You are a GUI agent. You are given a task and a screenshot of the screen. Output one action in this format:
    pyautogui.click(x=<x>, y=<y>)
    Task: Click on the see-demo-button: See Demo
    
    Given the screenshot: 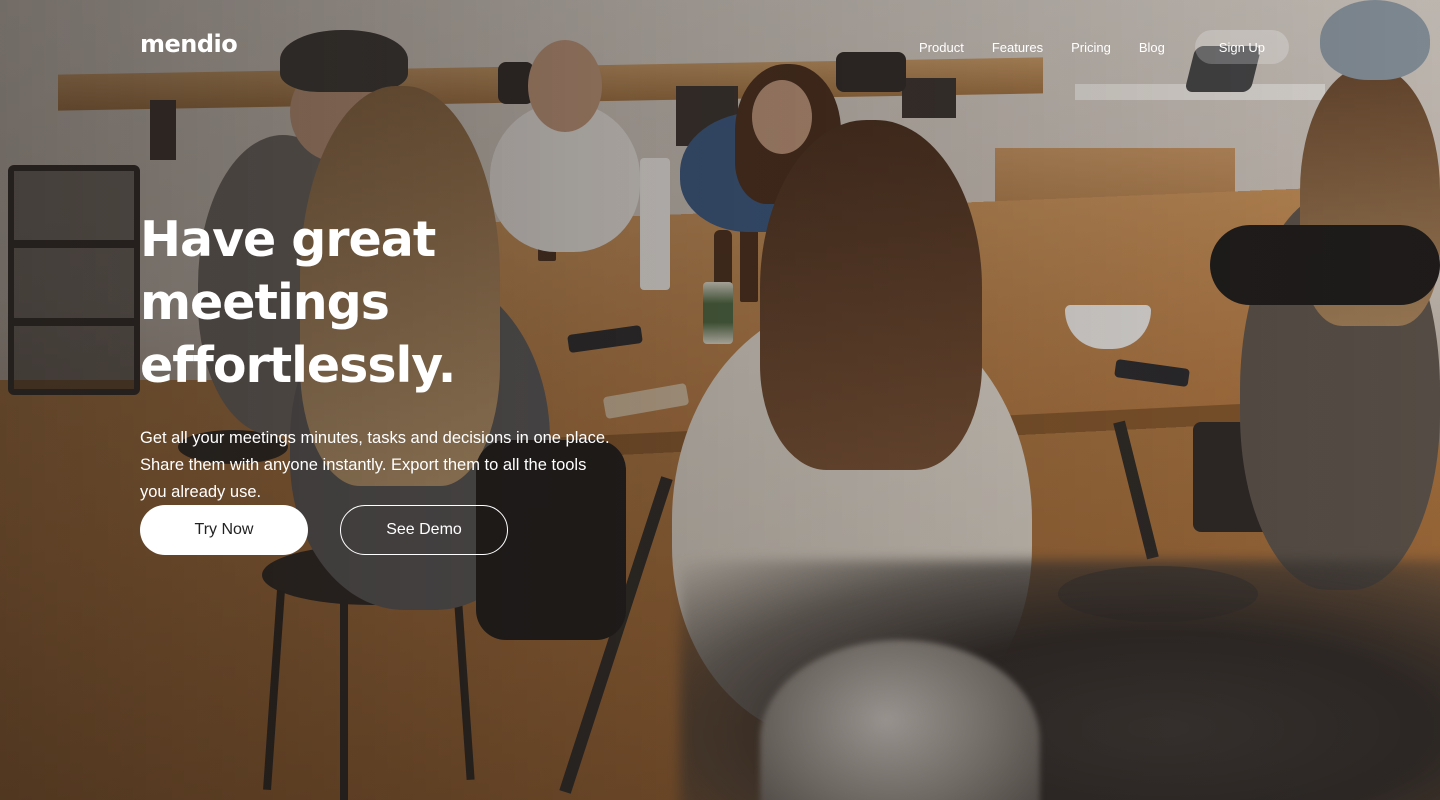 What is the action you would take?
    pyautogui.click(x=424, y=530)
    